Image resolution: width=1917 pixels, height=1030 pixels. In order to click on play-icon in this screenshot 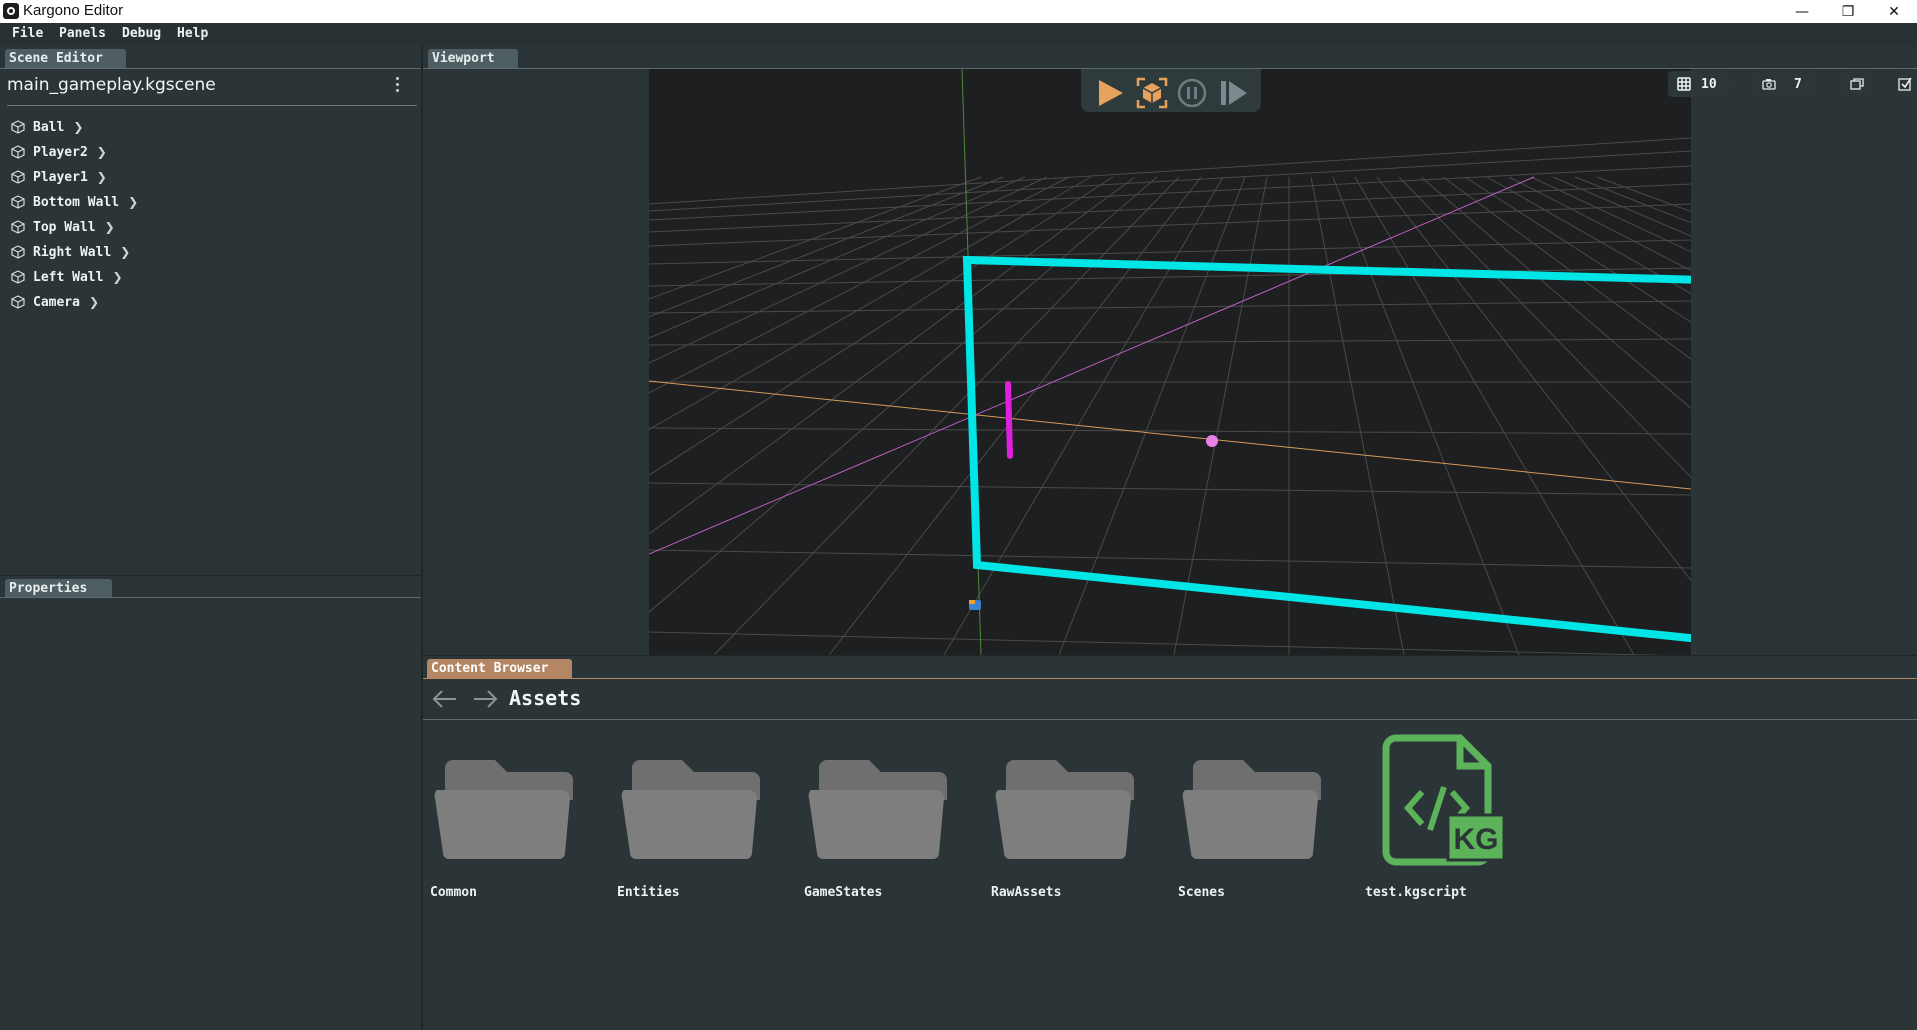, I will do `click(1110, 93)`.